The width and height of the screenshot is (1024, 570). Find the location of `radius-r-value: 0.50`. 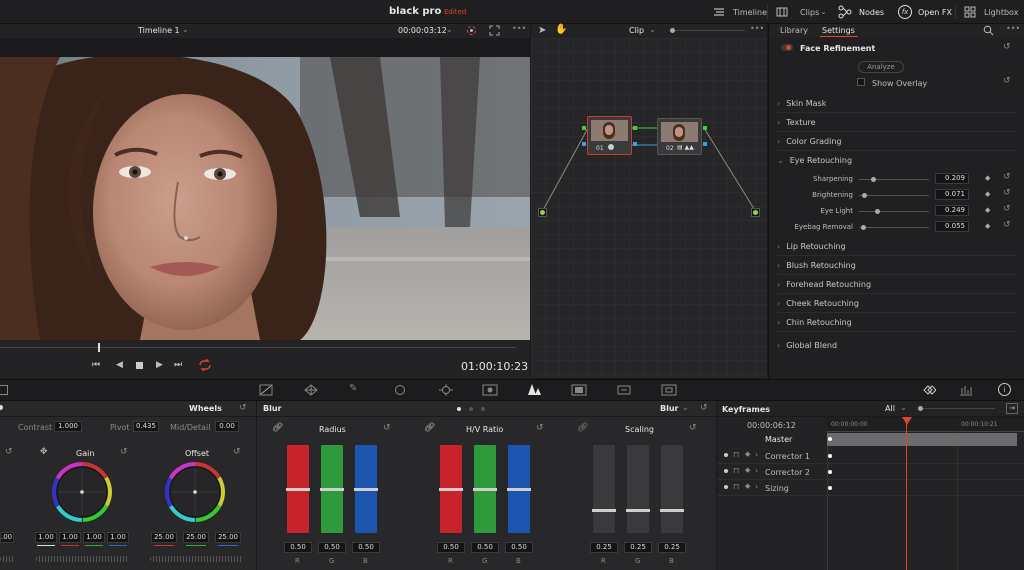

radius-r-value: 0.50 is located at coordinates (298, 547).